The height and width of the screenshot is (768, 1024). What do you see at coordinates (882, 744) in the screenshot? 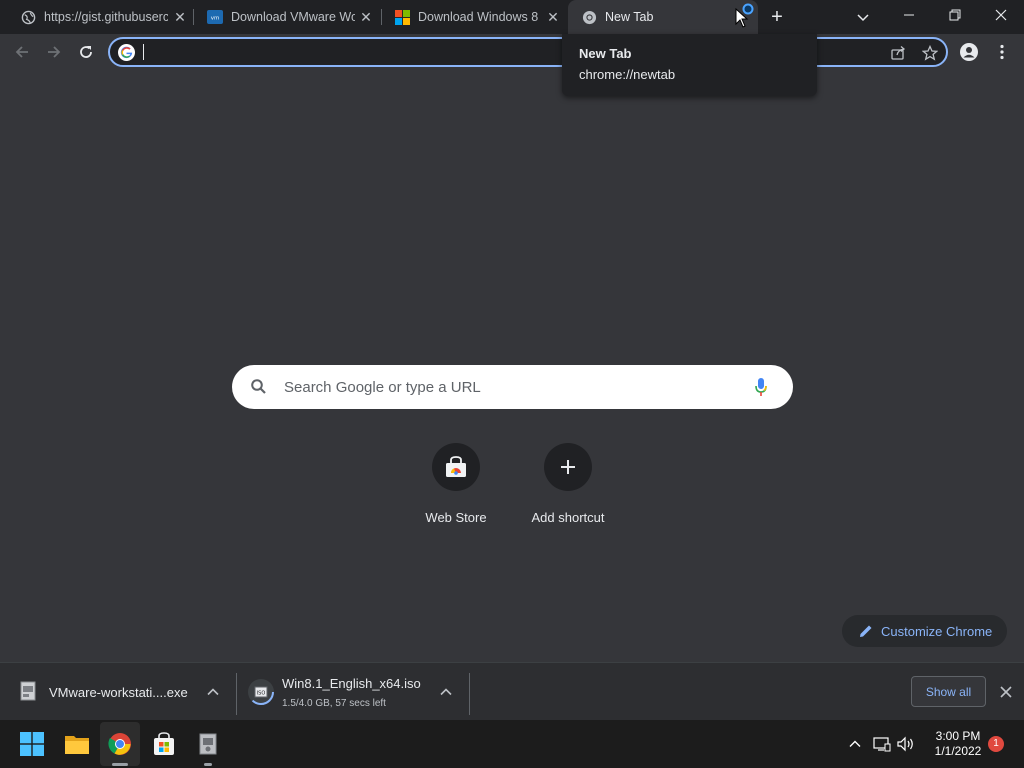
I see `network-icon` at bounding box center [882, 744].